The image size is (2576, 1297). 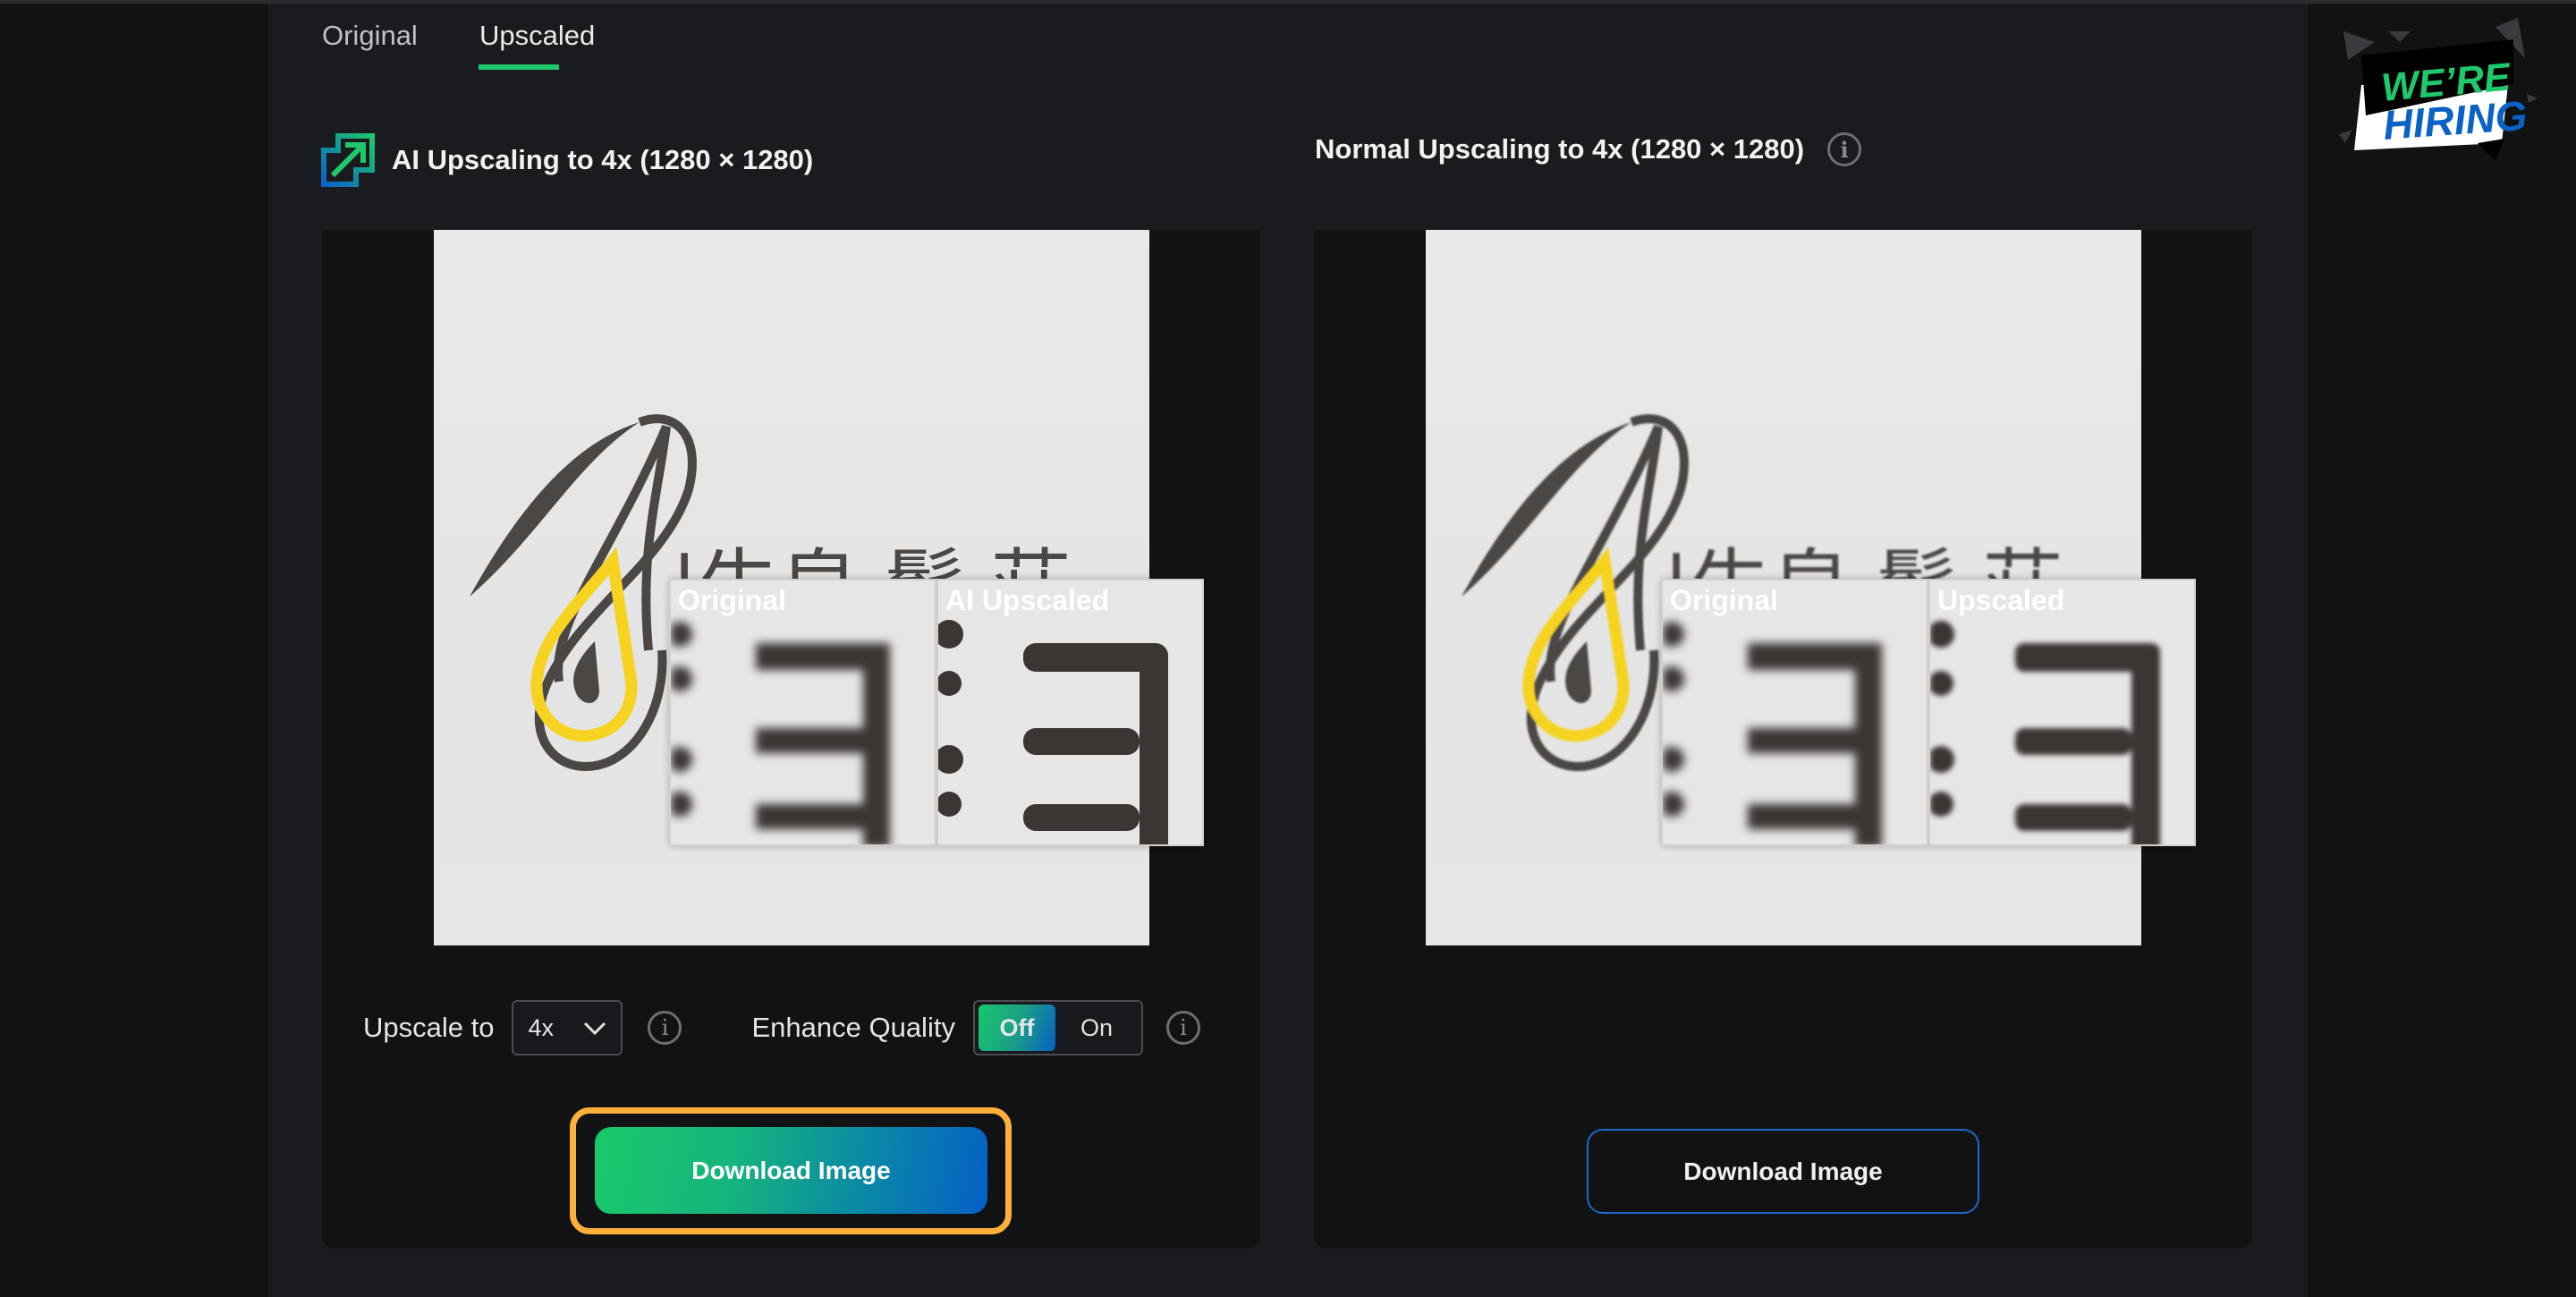 I want to click on tab-original: Original, so click(x=370, y=36).